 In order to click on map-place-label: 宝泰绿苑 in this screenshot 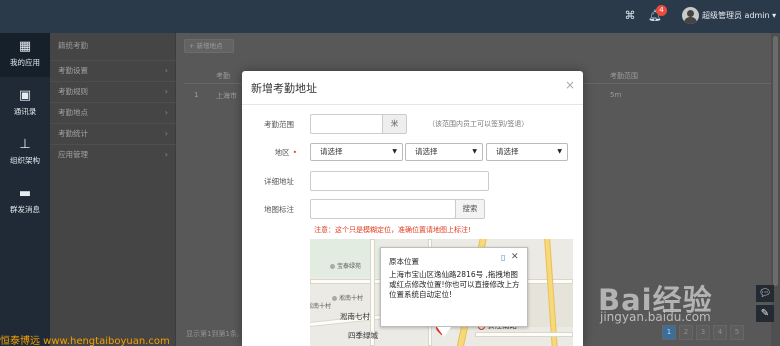, I will do `click(345, 265)`.